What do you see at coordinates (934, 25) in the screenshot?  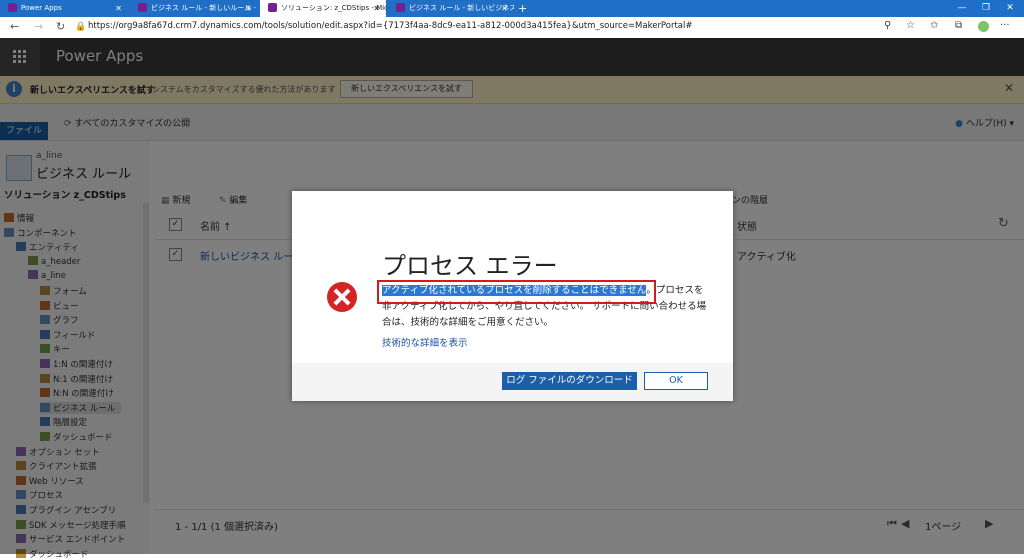 I see `favorites-icon: ✩` at bounding box center [934, 25].